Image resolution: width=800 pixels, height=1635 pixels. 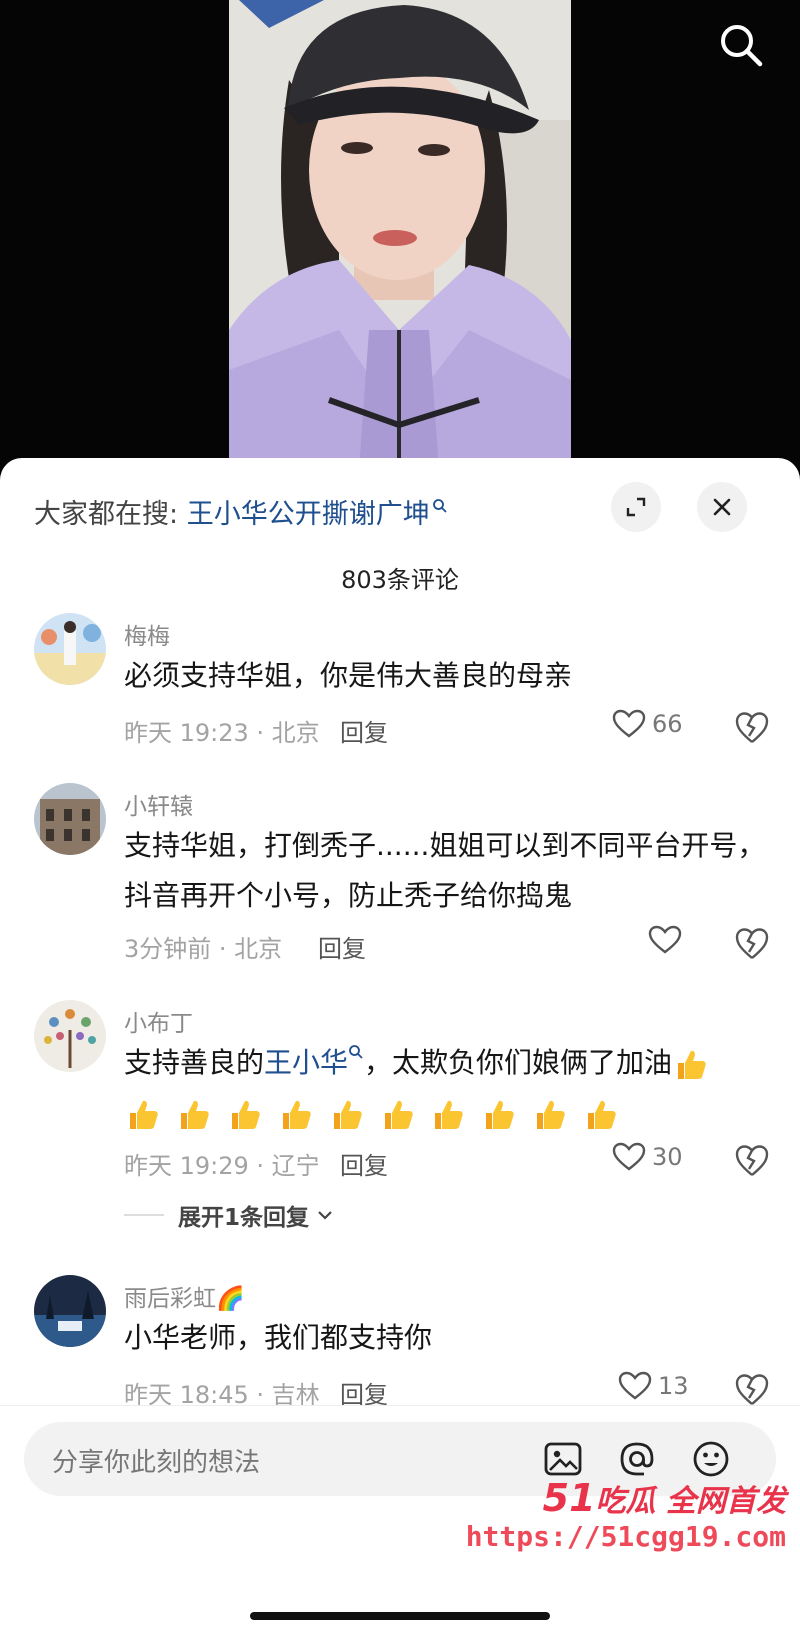 I want to click on chevron-down-icon, so click(x=325, y=1215).